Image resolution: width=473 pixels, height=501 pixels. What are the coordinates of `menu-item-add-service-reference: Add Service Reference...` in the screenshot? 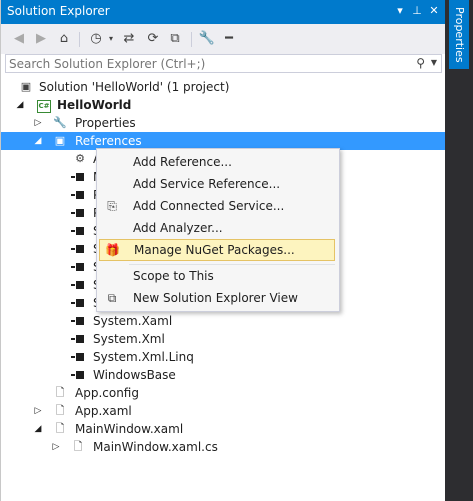 It's located at (217, 184).